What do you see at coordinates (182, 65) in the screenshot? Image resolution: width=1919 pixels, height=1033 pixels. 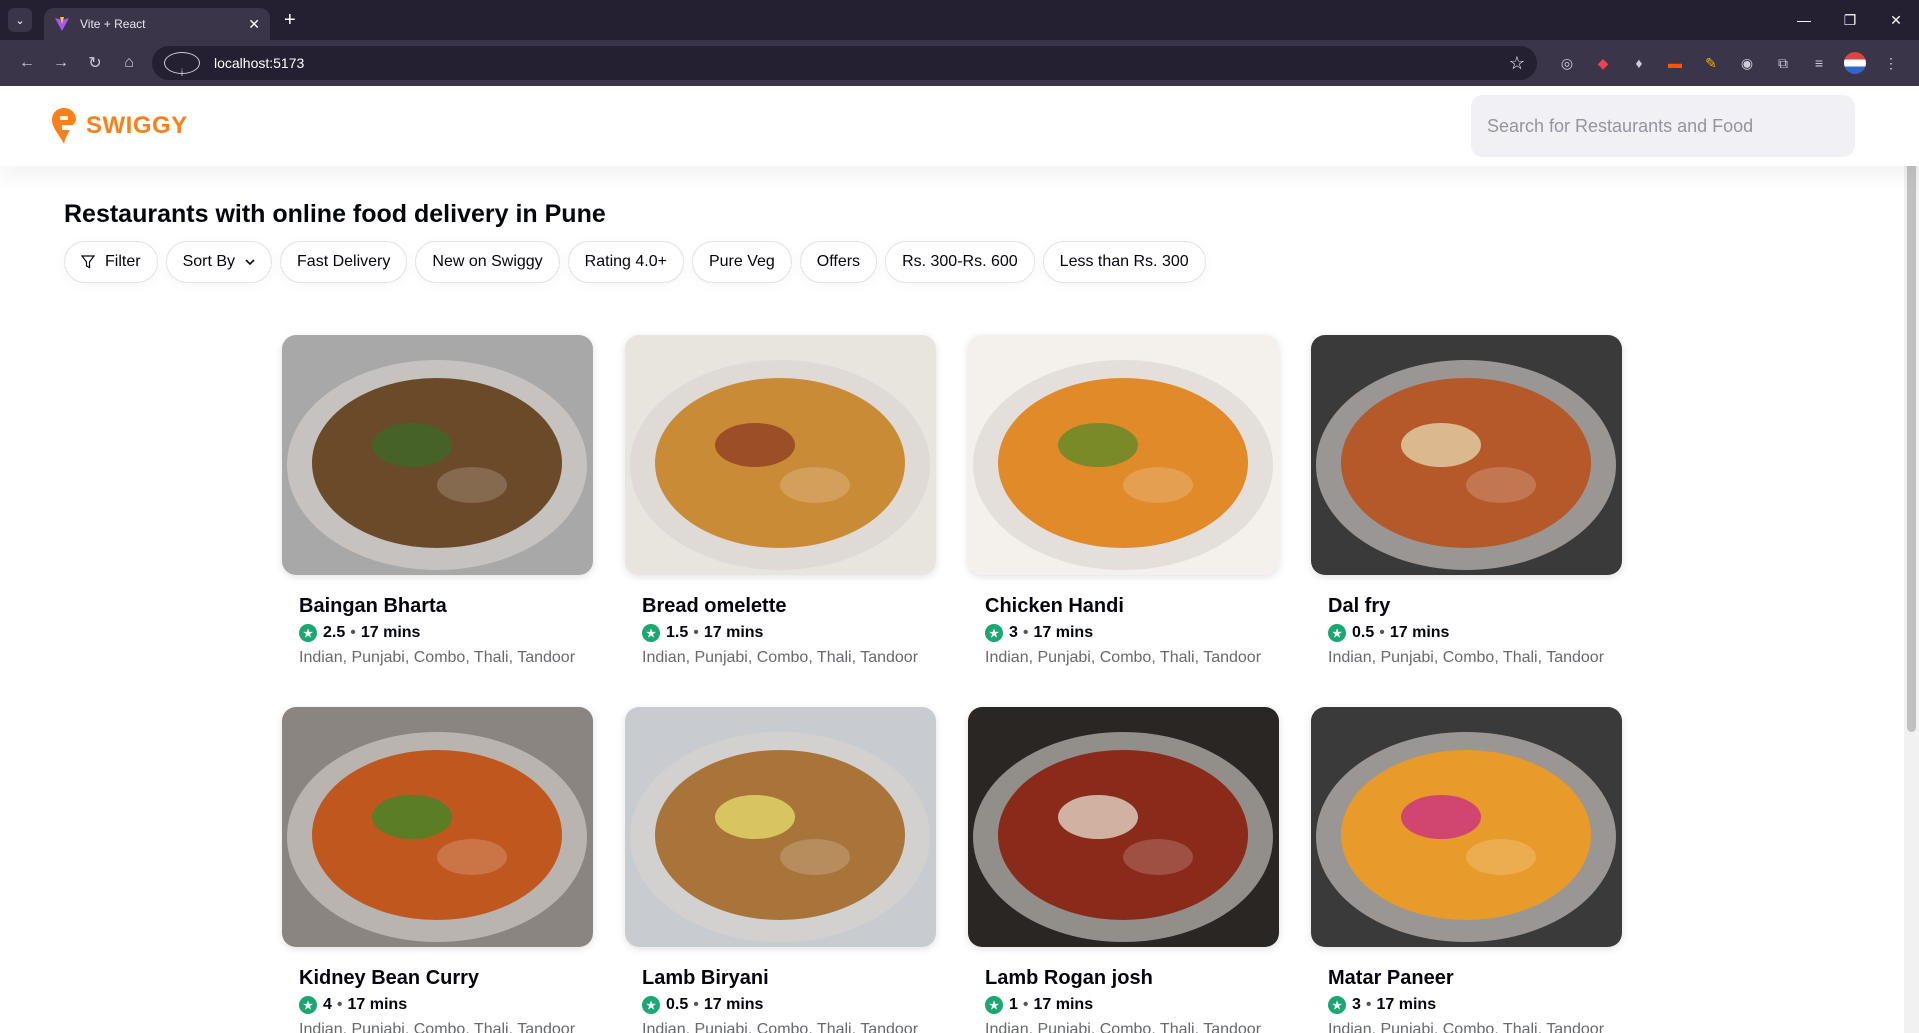 I see `site-info-icon: i` at bounding box center [182, 65].